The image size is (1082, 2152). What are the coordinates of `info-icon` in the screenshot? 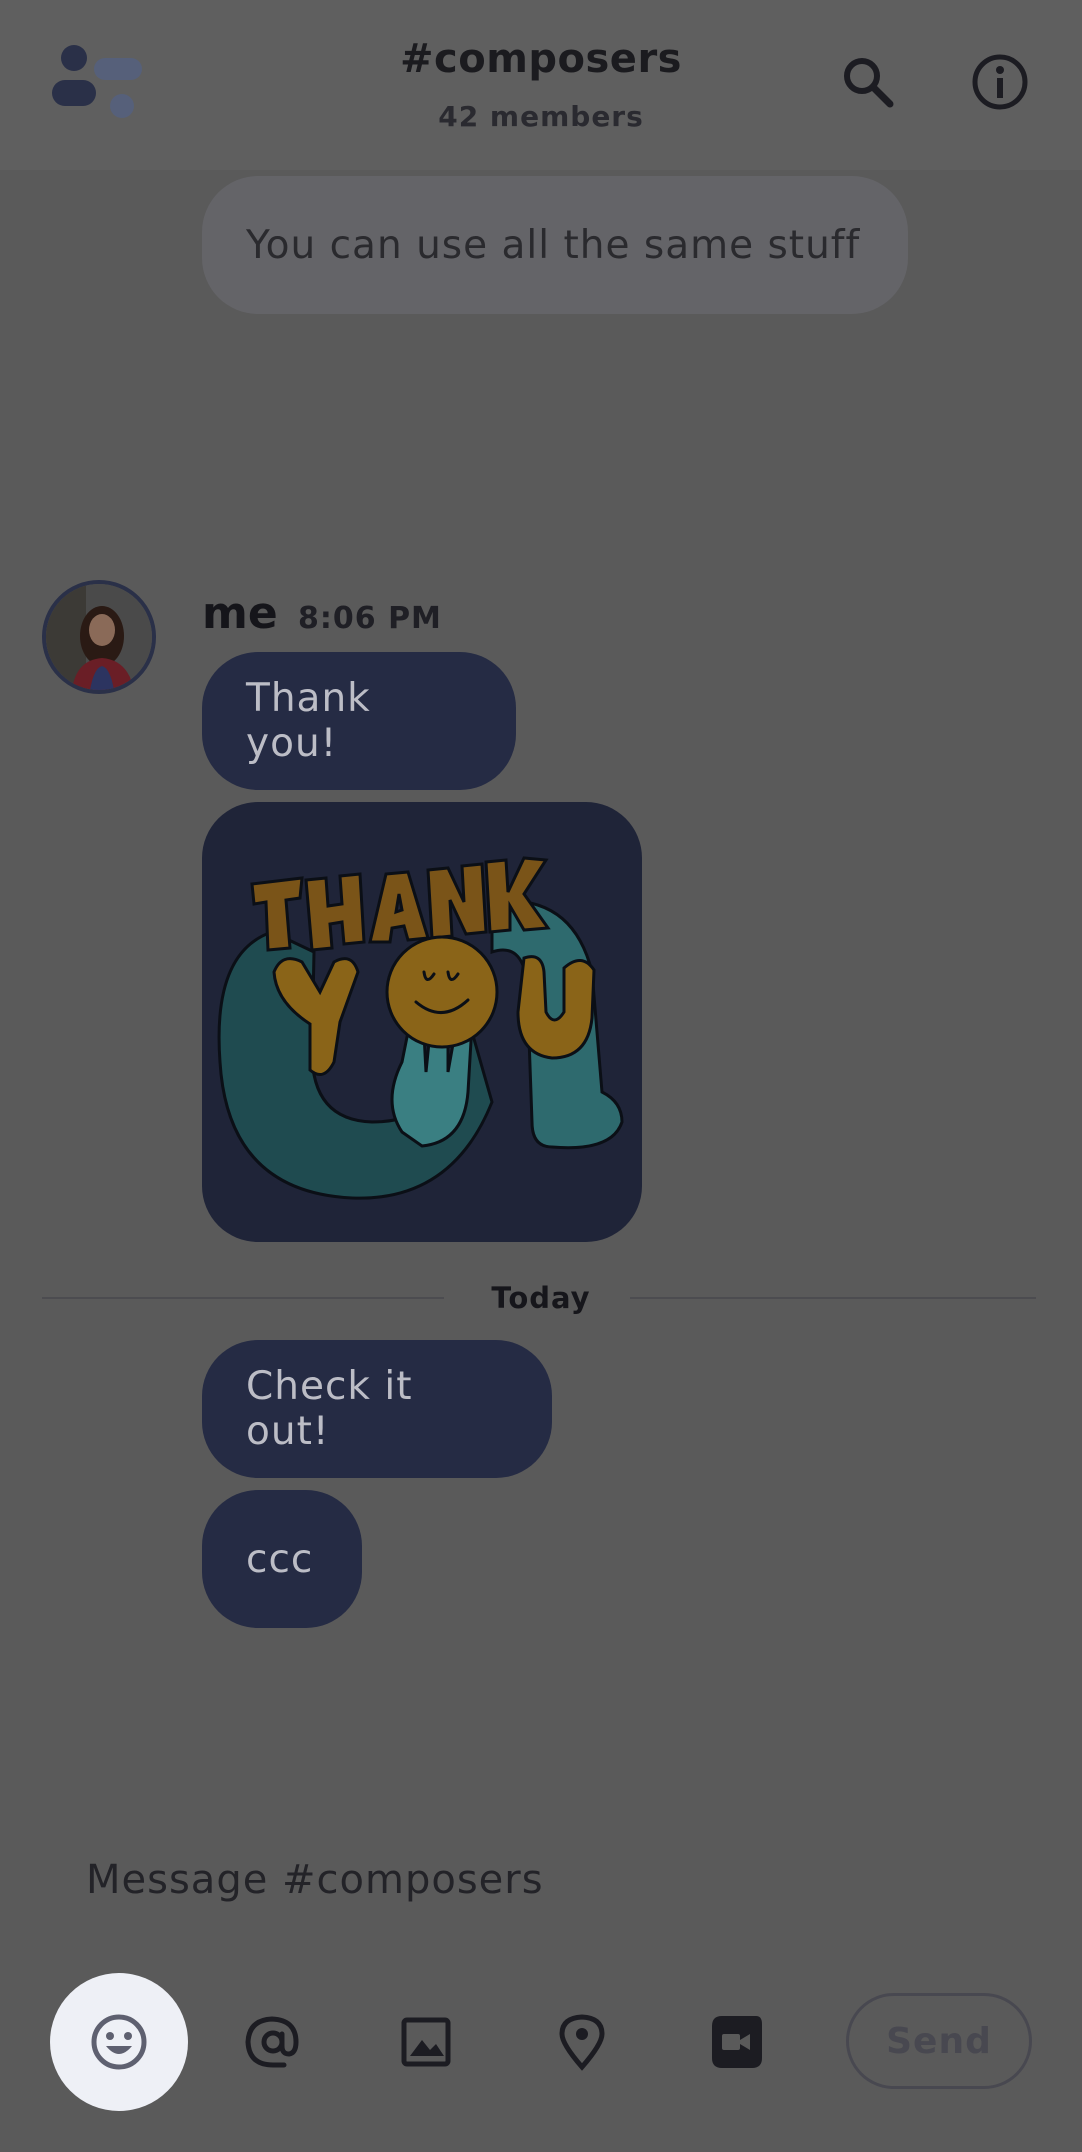 It's located at (1000, 82).